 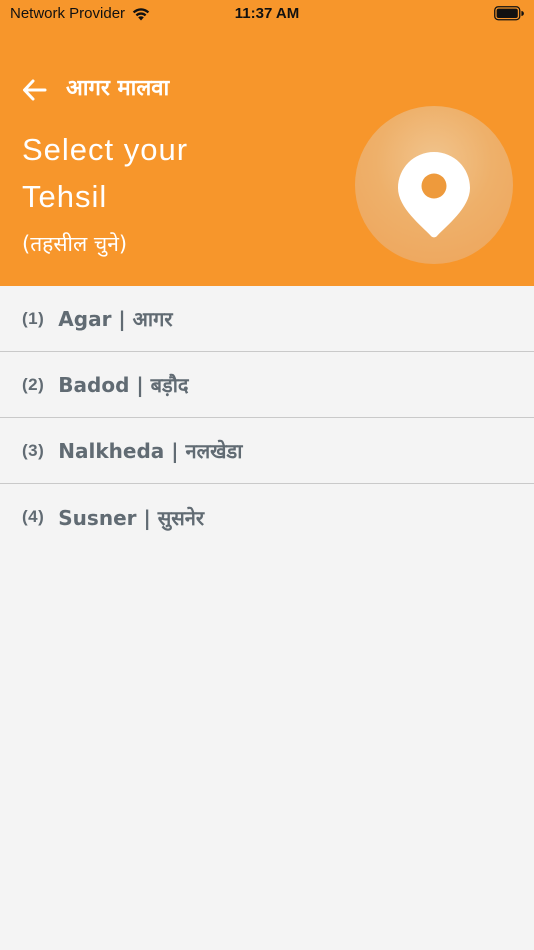 What do you see at coordinates (267, 319) in the screenshot?
I see `tehsil-item-agar: (1) Agar | आगर` at bounding box center [267, 319].